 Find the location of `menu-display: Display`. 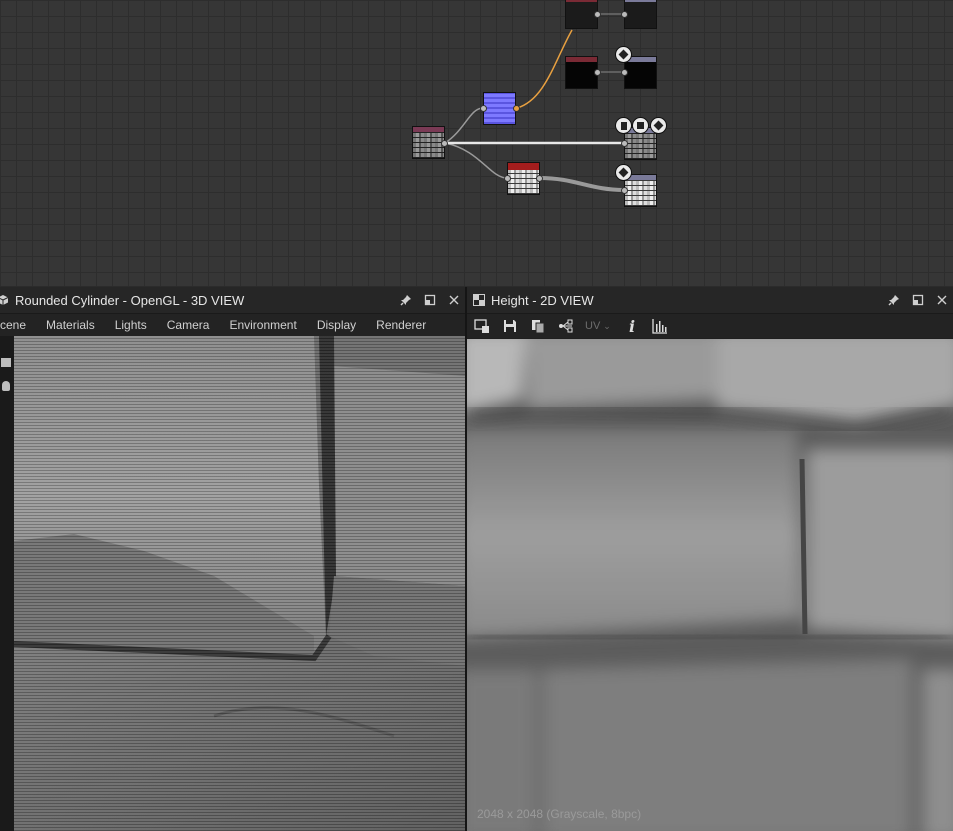

menu-display: Display is located at coordinates (336, 325).